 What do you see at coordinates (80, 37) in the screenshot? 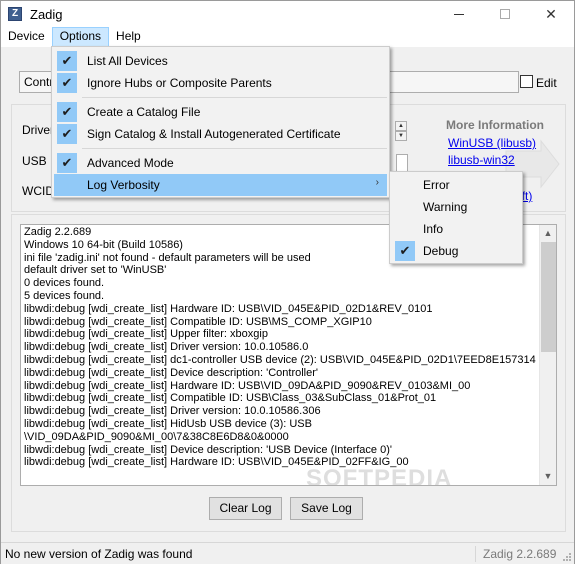
I see `menu-options: Options` at bounding box center [80, 37].